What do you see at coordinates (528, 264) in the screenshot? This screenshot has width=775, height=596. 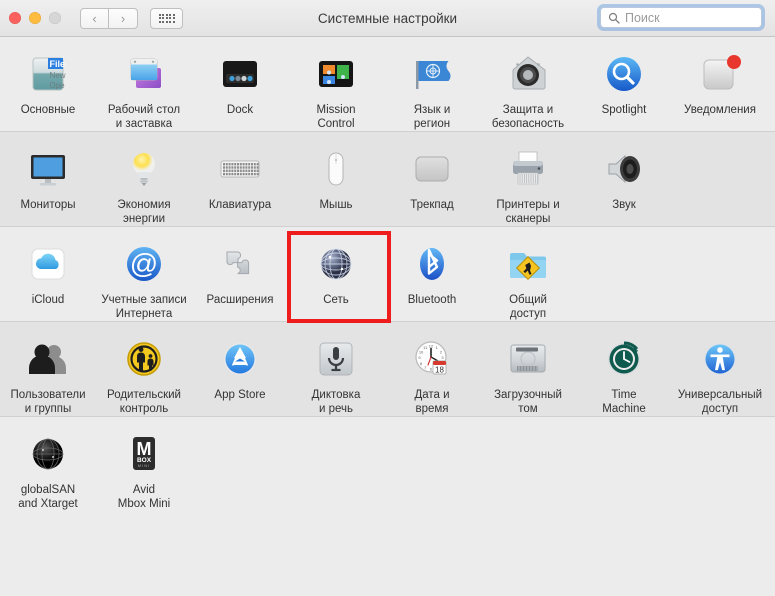 I see `sharing-folder-icon` at bounding box center [528, 264].